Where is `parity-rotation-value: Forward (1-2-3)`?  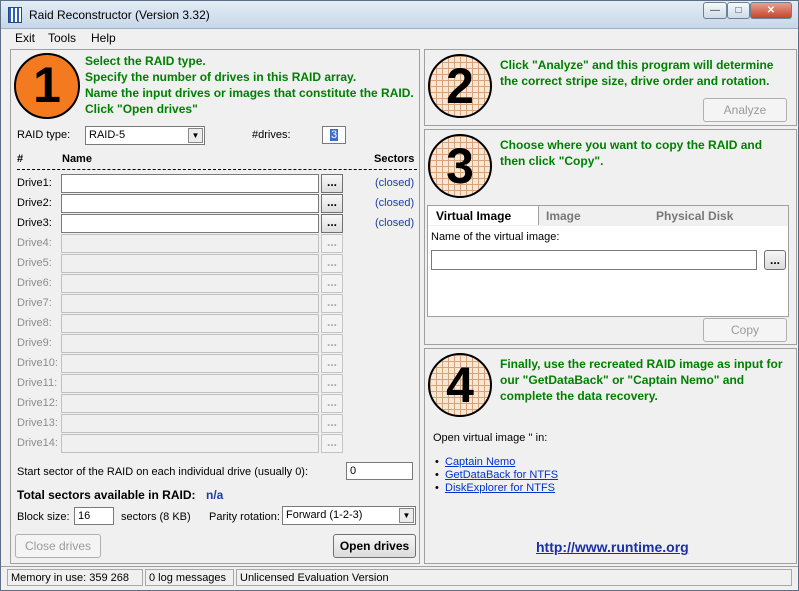
parity-rotation-value: Forward (1-2-3) is located at coordinates (324, 515).